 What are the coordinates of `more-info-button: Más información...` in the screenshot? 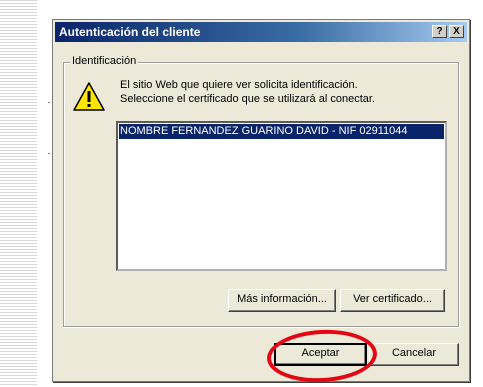 It's located at (282, 300).